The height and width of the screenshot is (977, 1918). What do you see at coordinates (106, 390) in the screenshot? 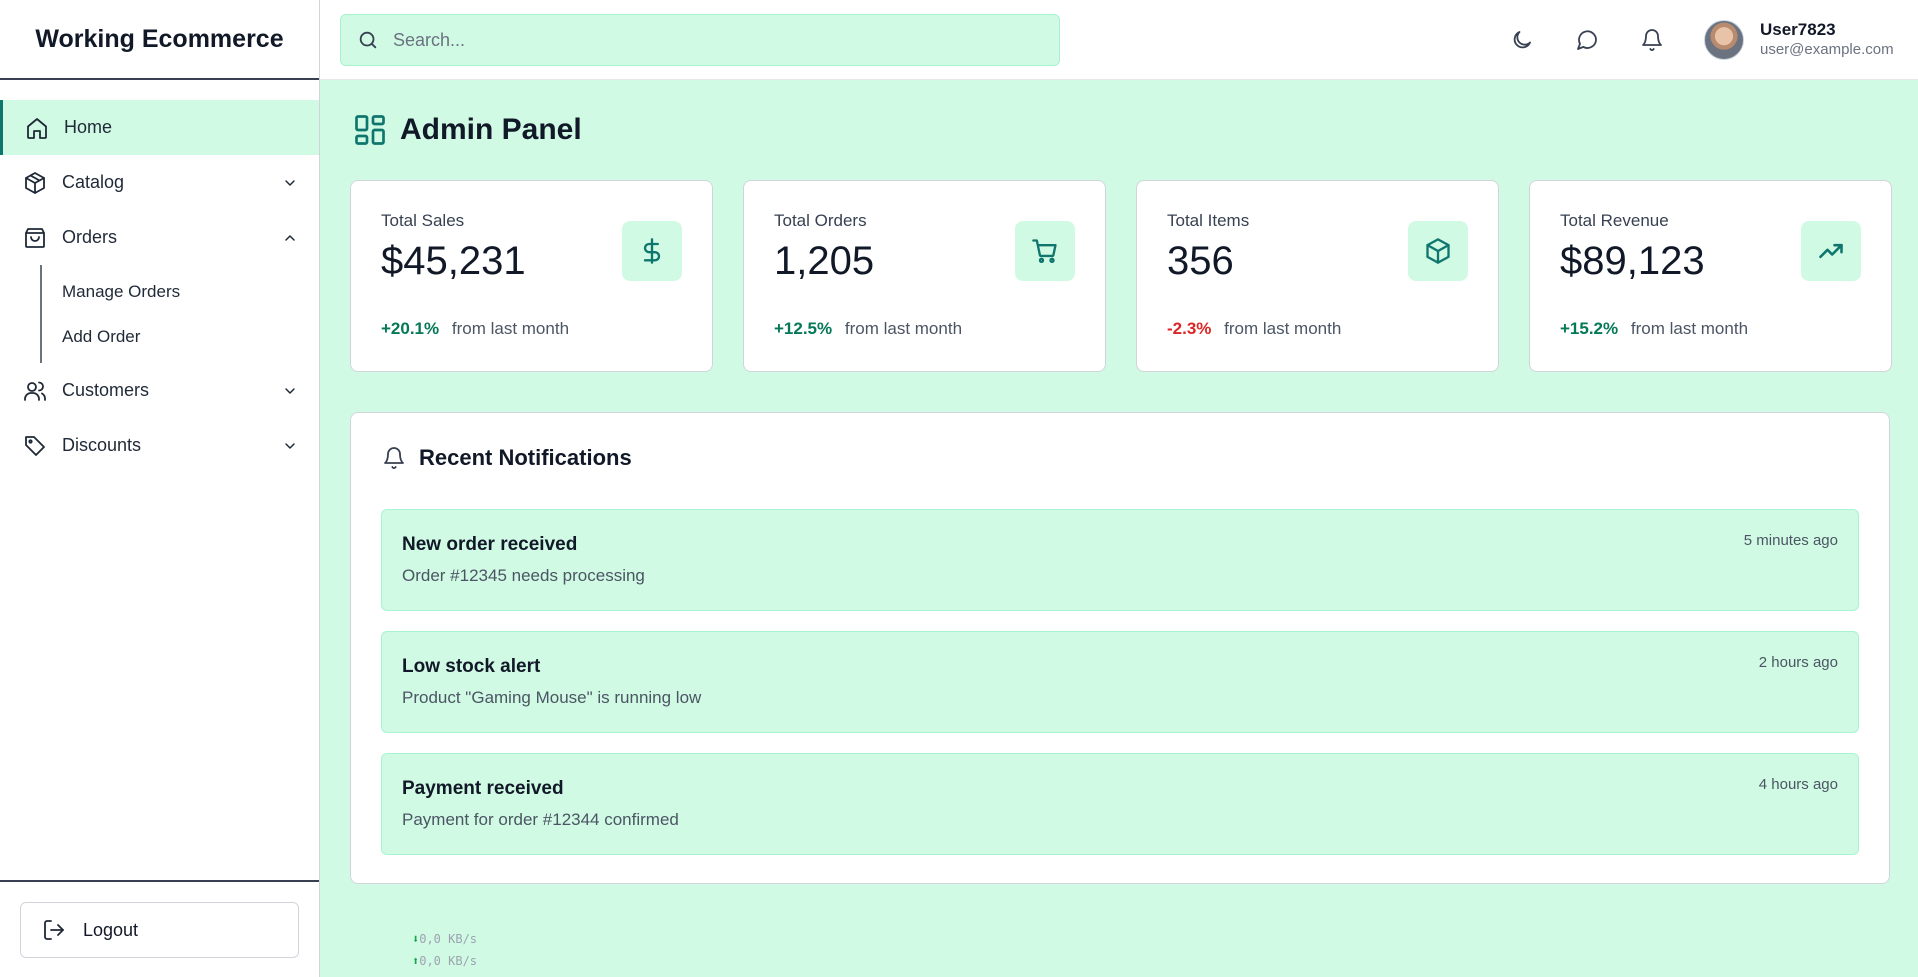
I see `sidebar-item-label: Customers` at bounding box center [106, 390].